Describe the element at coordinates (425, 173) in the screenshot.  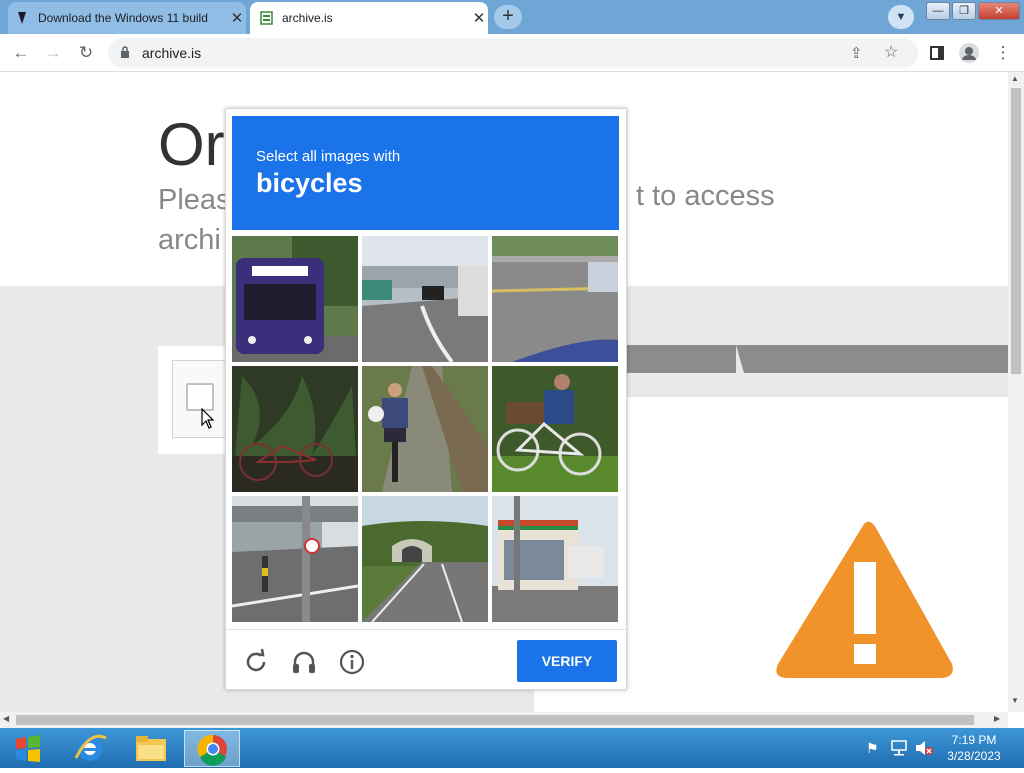
I see `captcha-header: Select all images with bicycles` at that location.